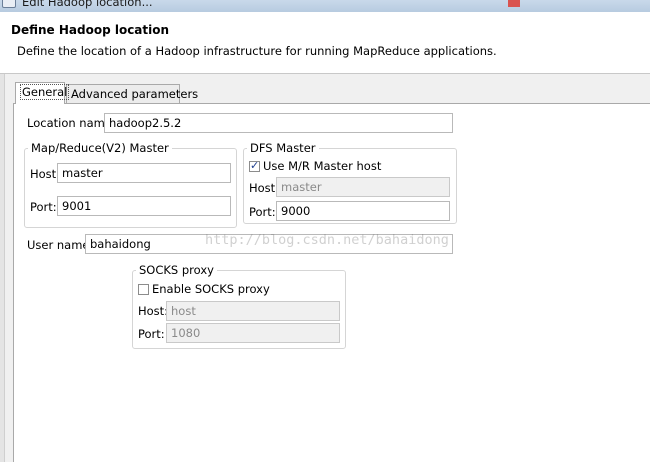 The width and height of the screenshot is (650, 462). I want to click on socks-port-field: 1080, so click(253, 333).